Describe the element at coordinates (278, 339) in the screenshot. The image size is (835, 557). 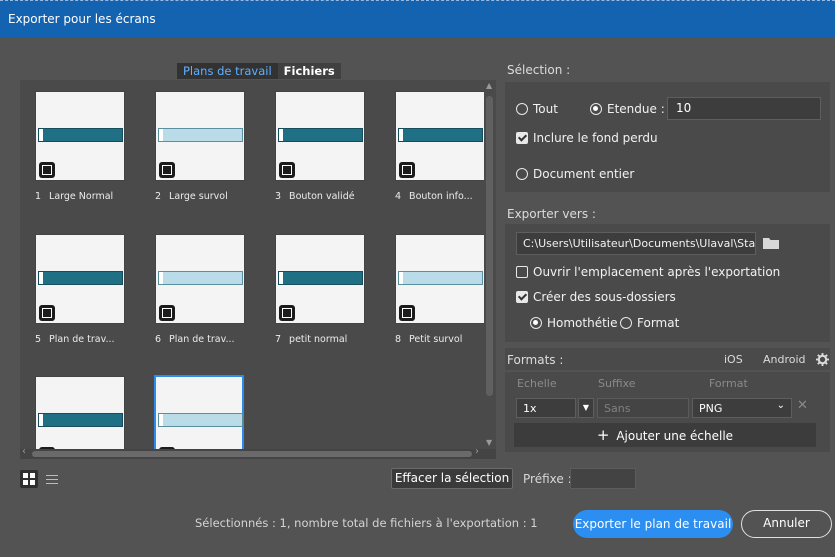
I see `artboard-number: 7` at that location.